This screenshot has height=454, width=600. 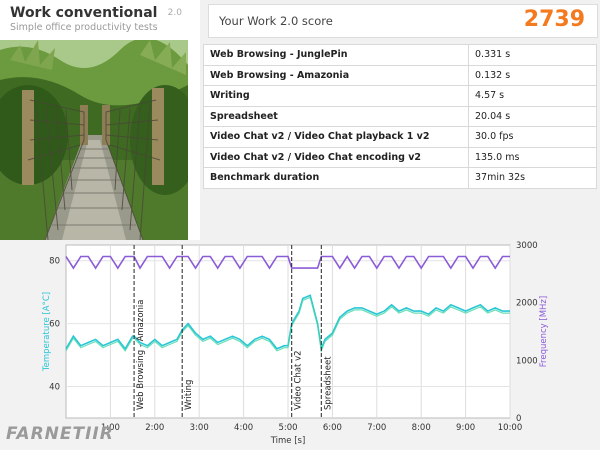 I want to click on rope-bridge-image, so click(x=94, y=140).